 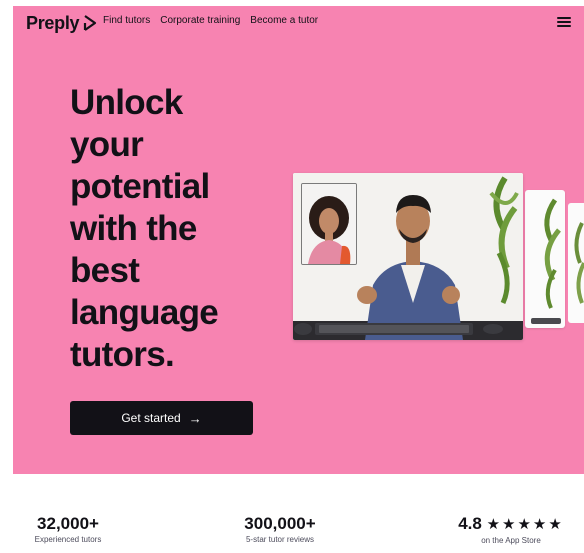 I want to click on stat-rating-value: 4.8 ★★★★★, so click(x=511, y=524).